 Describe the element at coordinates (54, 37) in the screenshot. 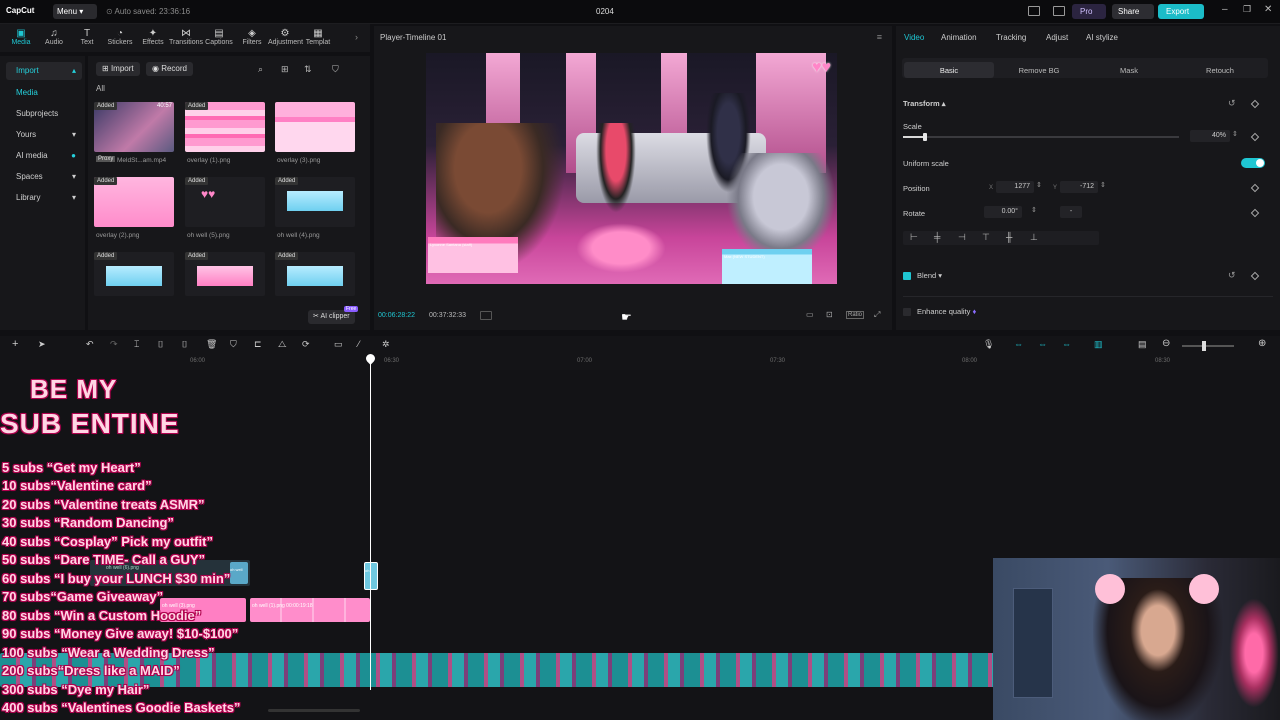

I see `tab-audio: ♫ Audio` at that location.